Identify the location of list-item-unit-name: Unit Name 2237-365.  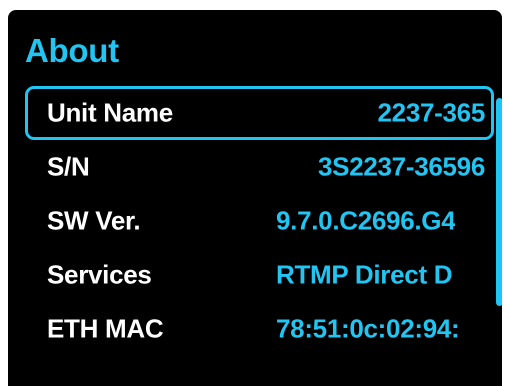
(259, 113).